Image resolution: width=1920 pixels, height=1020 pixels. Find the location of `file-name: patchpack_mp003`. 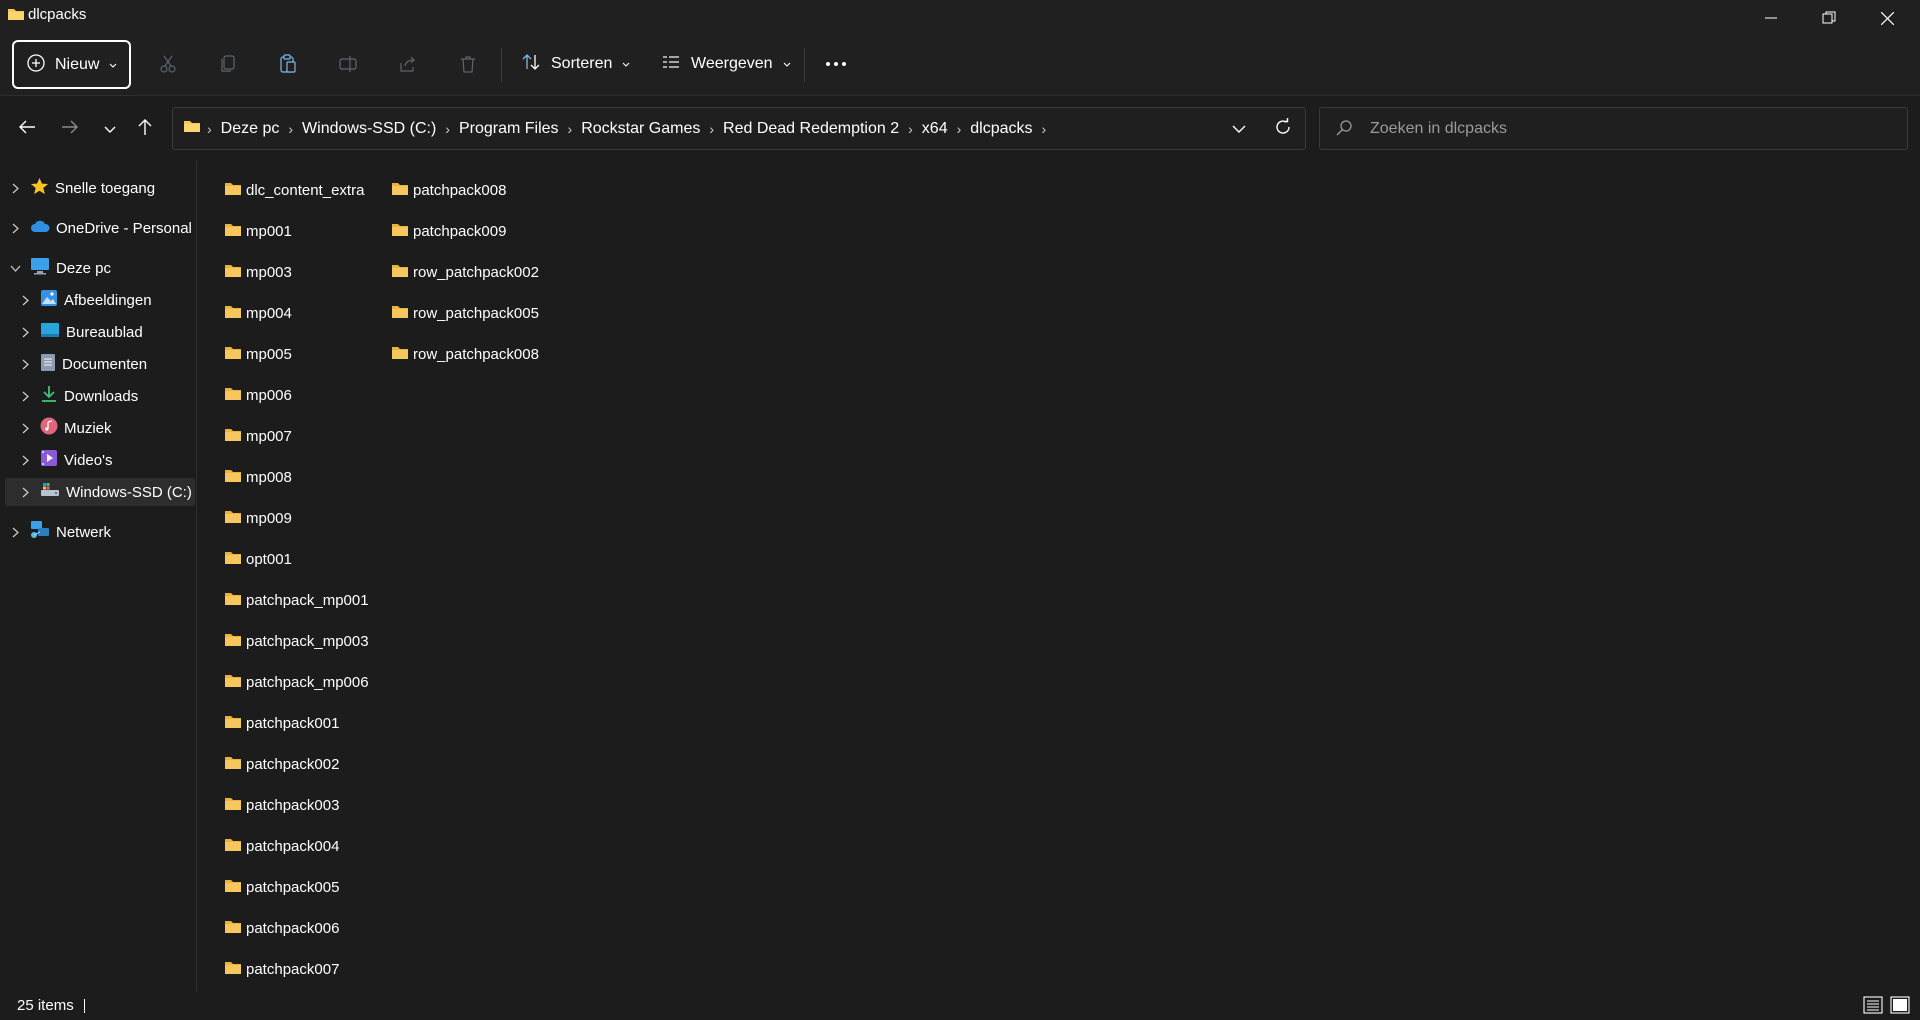

file-name: patchpack_mp003 is located at coordinates (307, 641).